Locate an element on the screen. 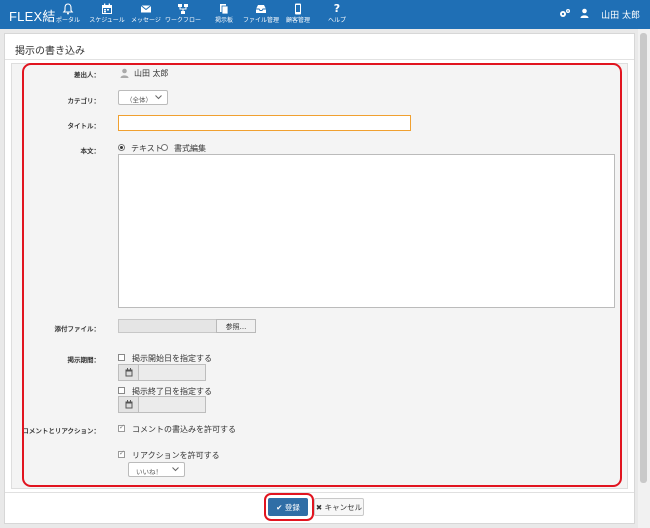  nav-label: スケジュール is located at coordinates (107, 20).